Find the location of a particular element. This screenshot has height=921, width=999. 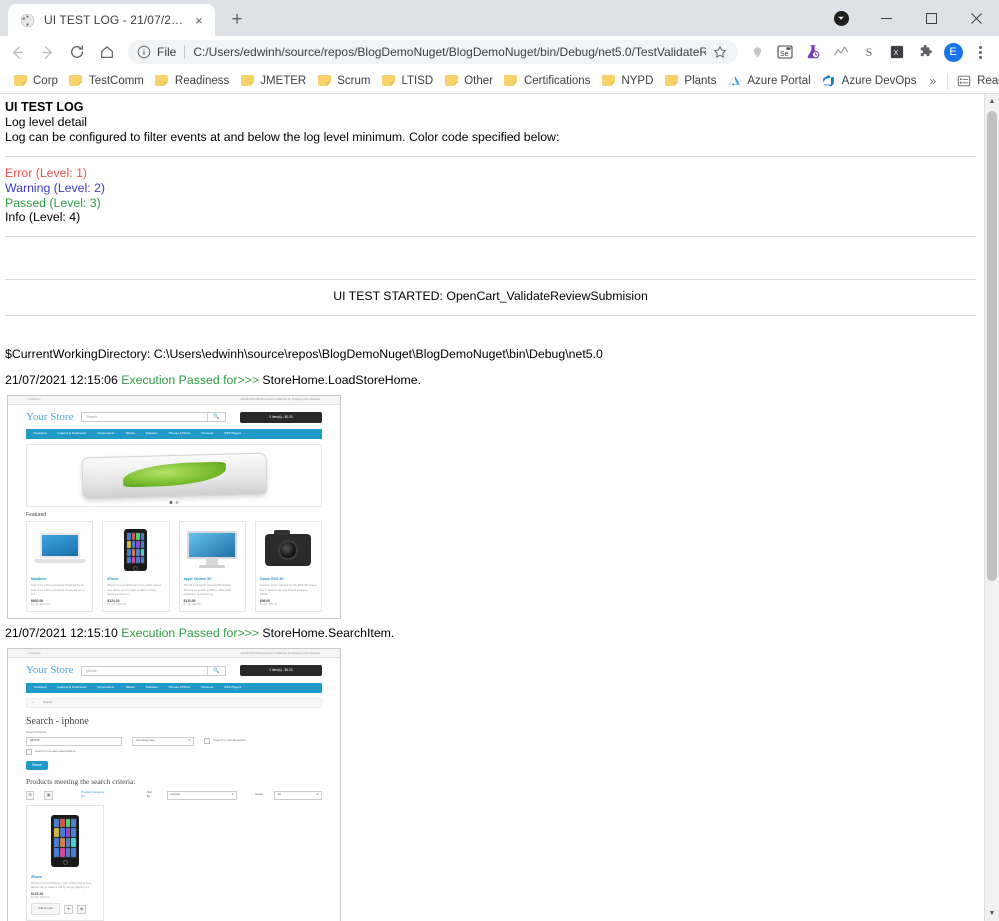

oc-carousel is located at coordinates (174, 476).